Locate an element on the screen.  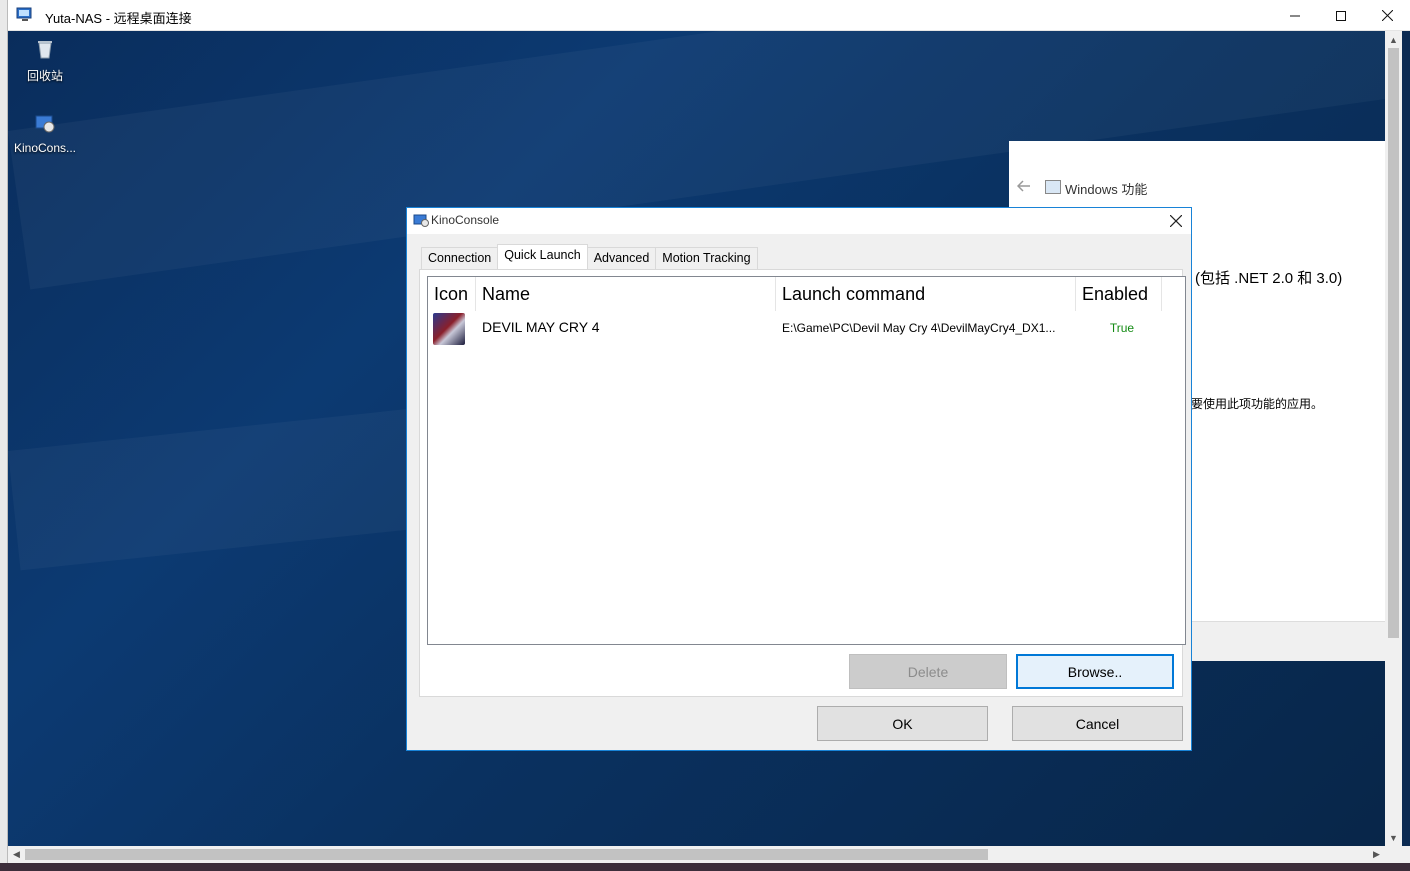
tab-connection: Connection is located at coordinates (460, 258).